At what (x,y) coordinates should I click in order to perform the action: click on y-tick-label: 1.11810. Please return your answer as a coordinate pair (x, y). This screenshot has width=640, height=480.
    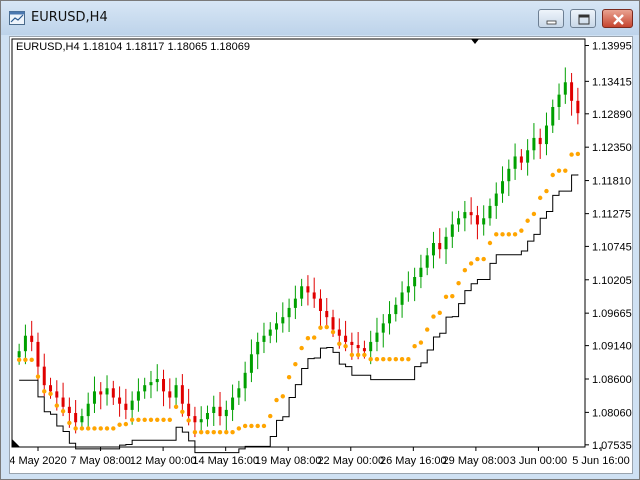
    Looking at the image, I should click on (611, 182).